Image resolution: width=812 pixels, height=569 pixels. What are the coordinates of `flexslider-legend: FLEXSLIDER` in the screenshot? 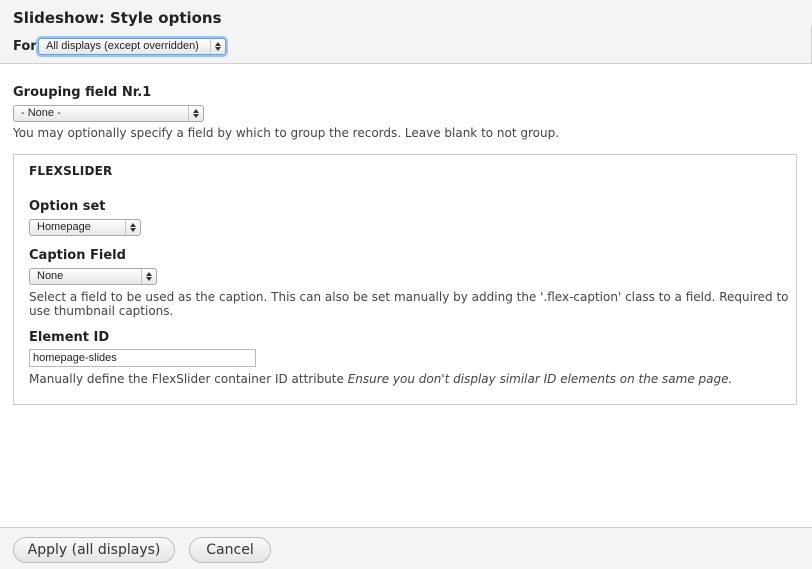 It's located at (71, 171).